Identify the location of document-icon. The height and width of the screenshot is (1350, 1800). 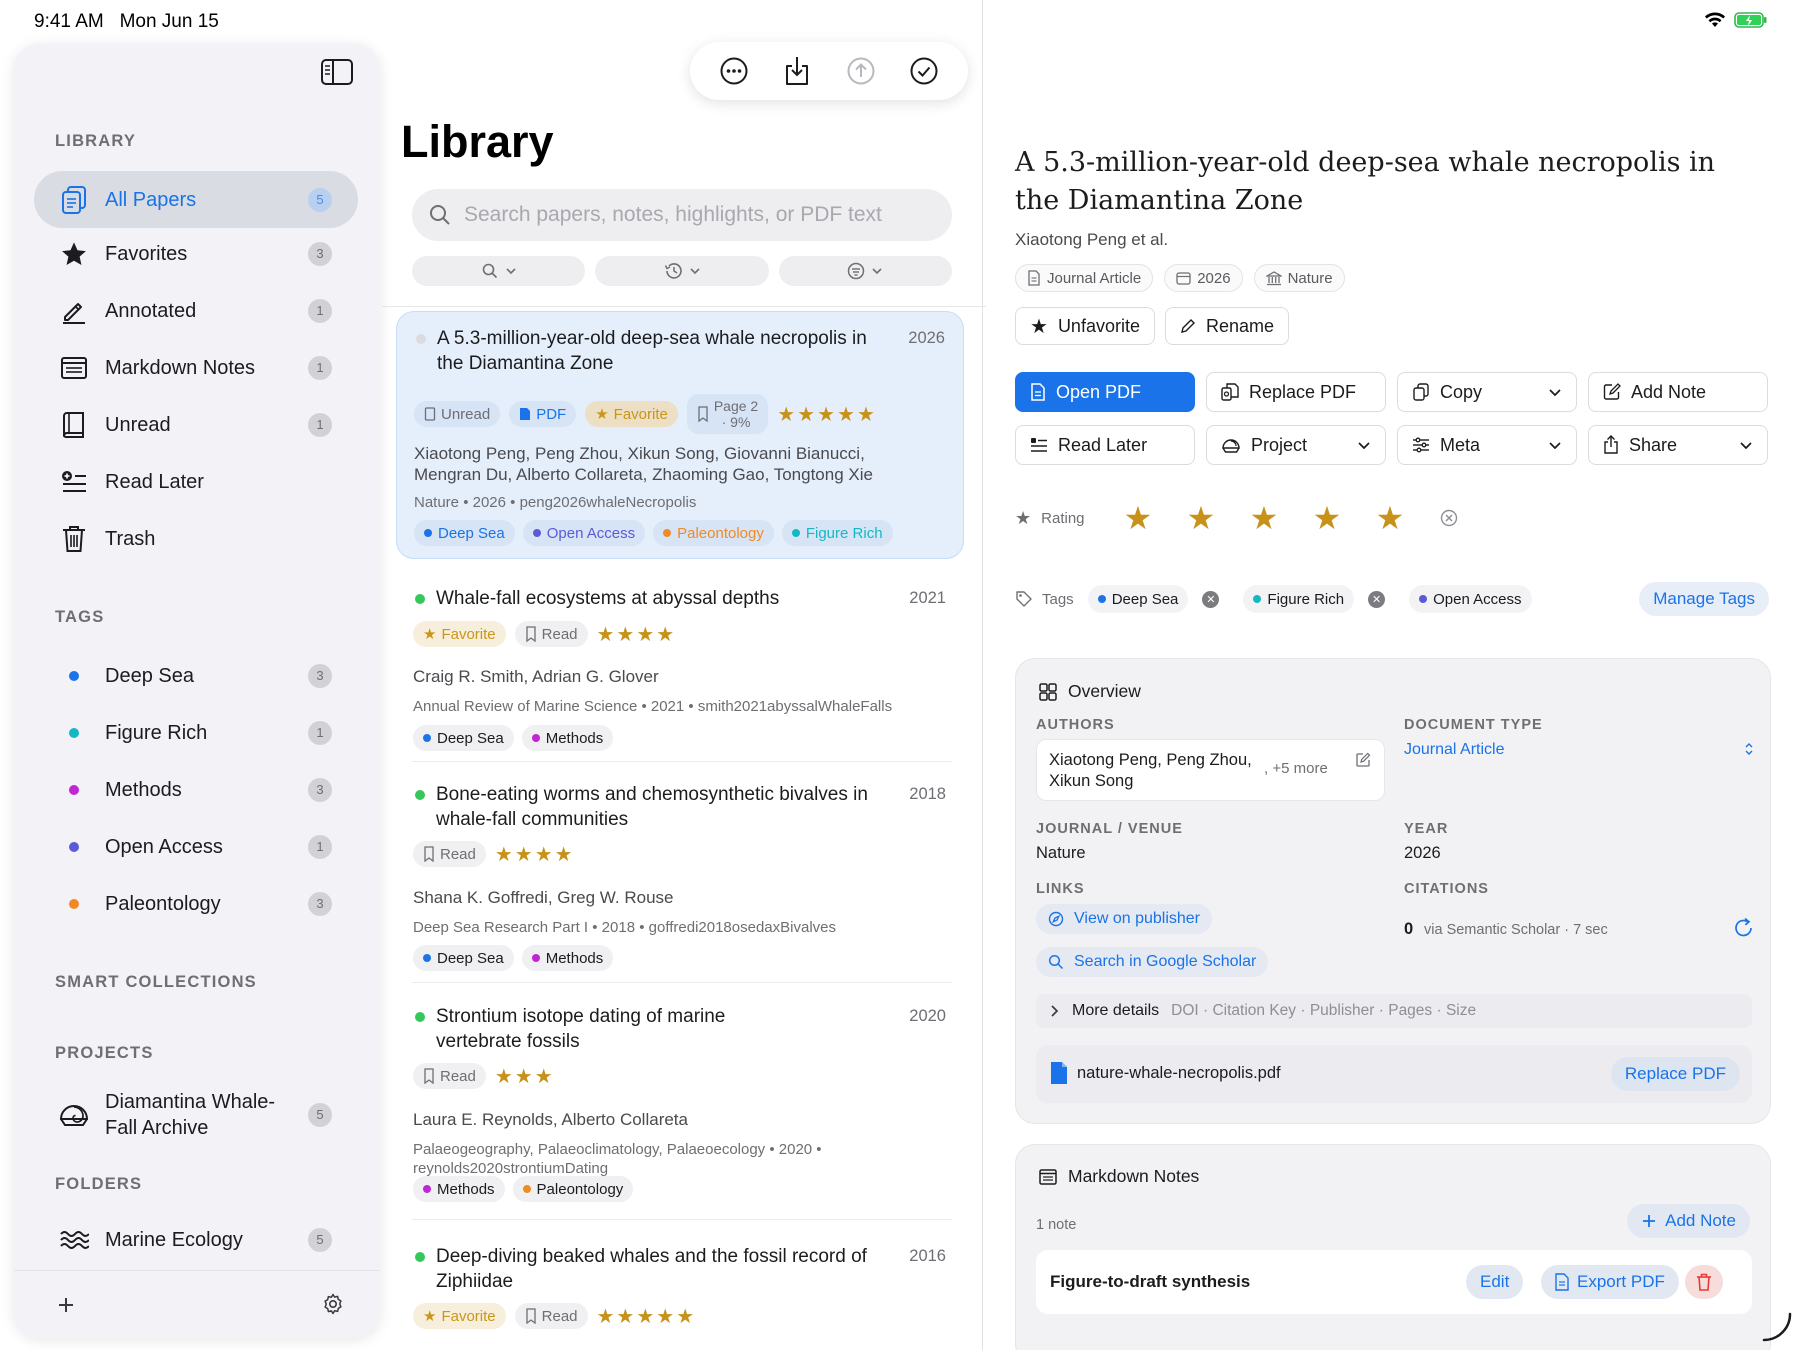
(1038, 392).